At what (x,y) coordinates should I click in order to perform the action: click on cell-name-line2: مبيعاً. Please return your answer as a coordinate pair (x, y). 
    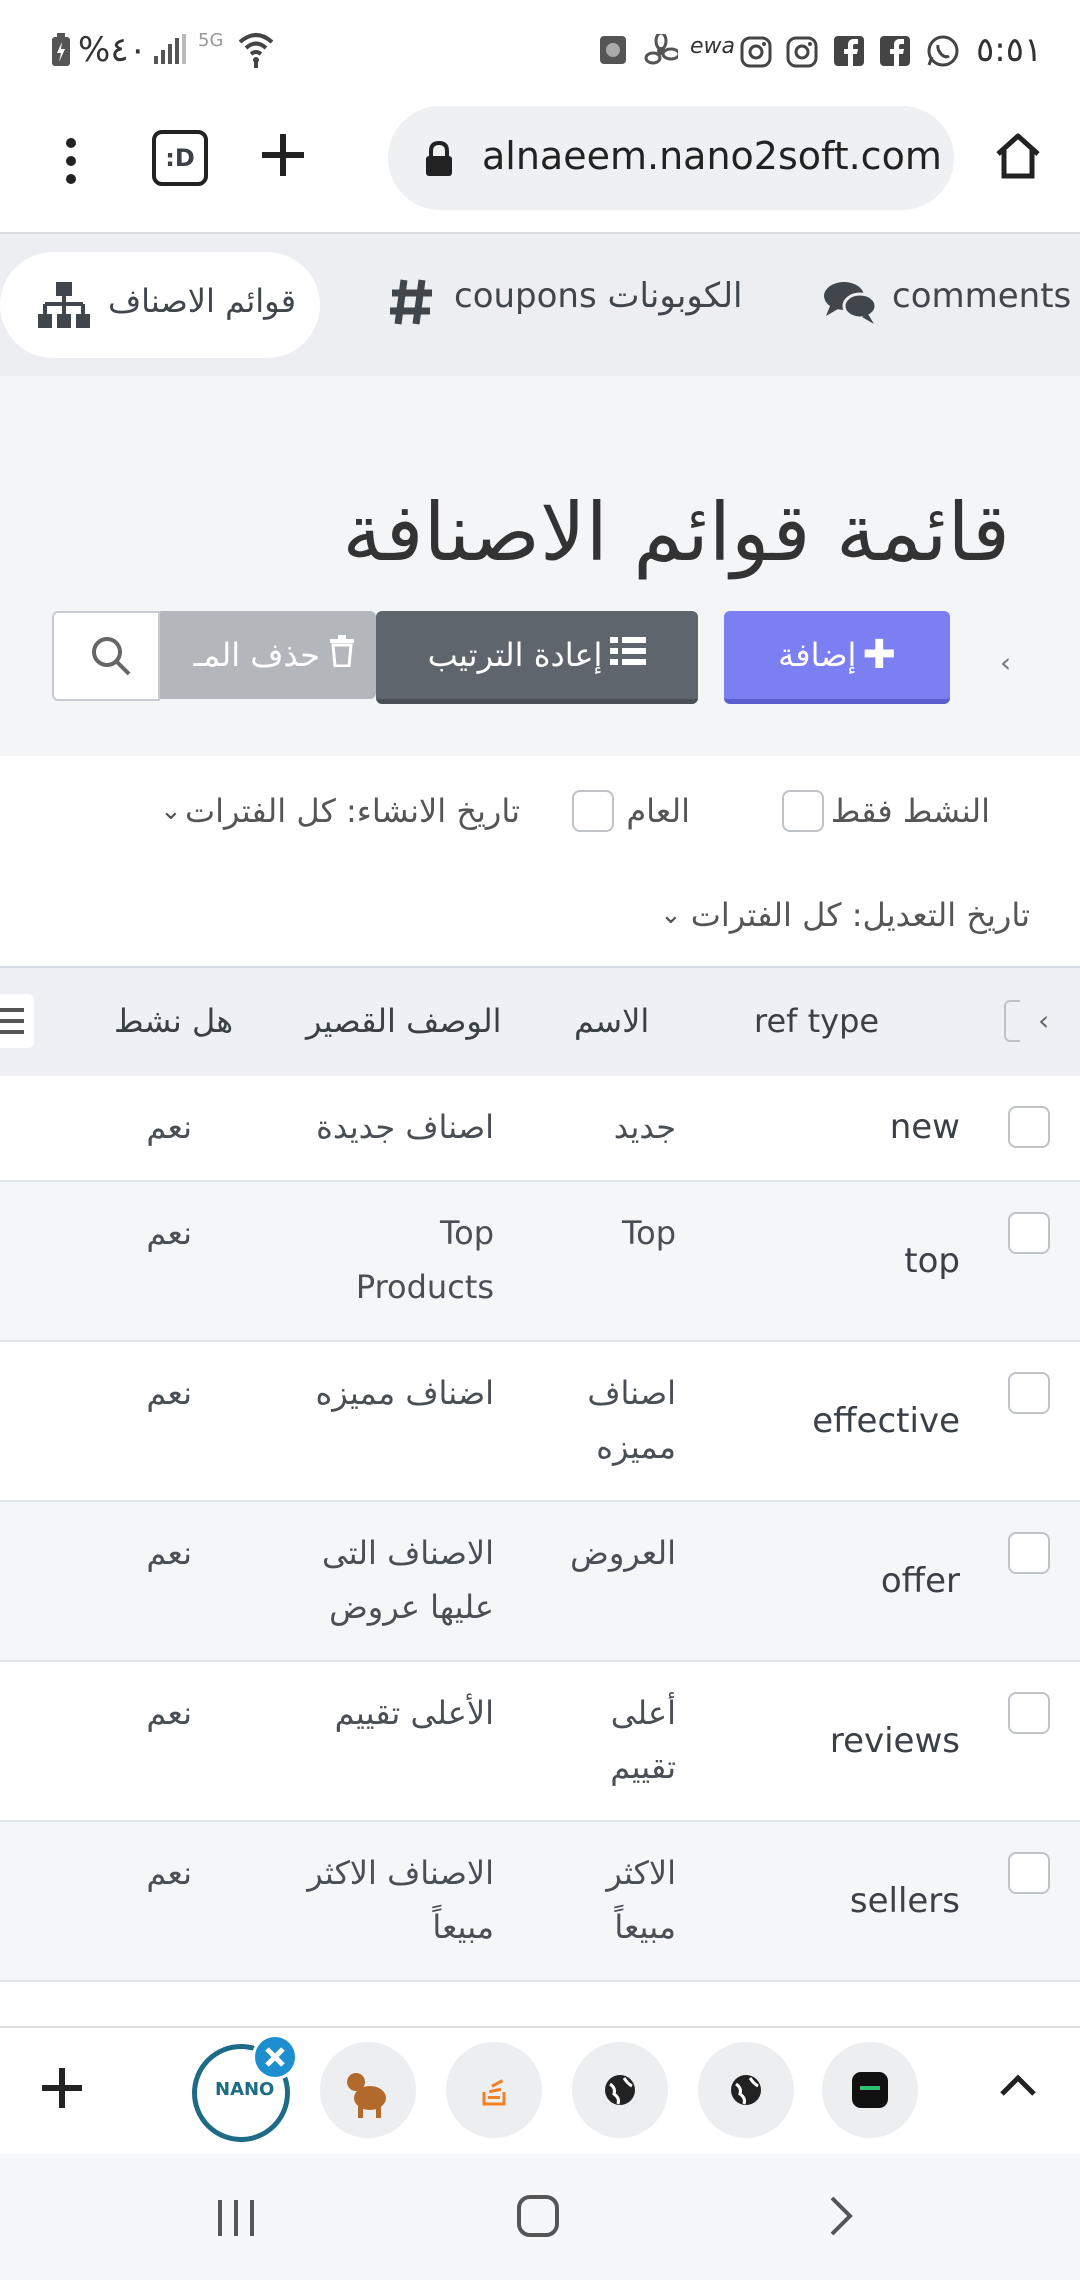
    Looking at the image, I should click on (645, 1927).